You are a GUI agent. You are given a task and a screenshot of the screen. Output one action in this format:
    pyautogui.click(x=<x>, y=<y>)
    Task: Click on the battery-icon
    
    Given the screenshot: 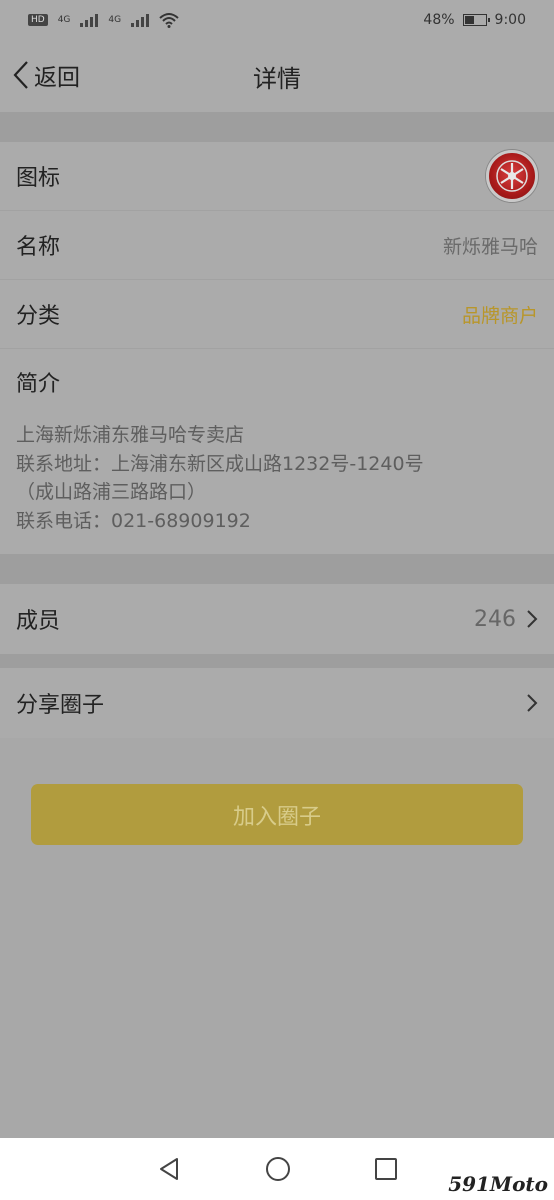 What is the action you would take?
    pyautogui.click(x=476, y=20)
    